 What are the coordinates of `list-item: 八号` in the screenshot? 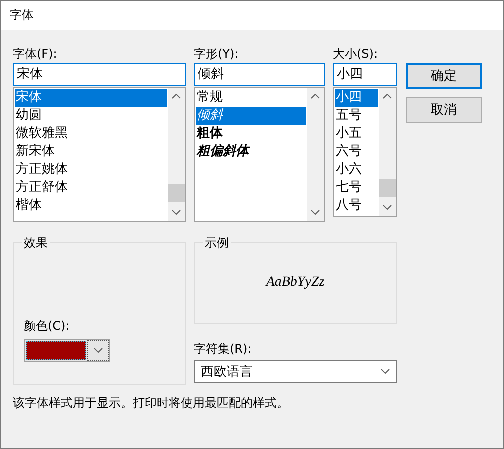 It's located at (356, 206).